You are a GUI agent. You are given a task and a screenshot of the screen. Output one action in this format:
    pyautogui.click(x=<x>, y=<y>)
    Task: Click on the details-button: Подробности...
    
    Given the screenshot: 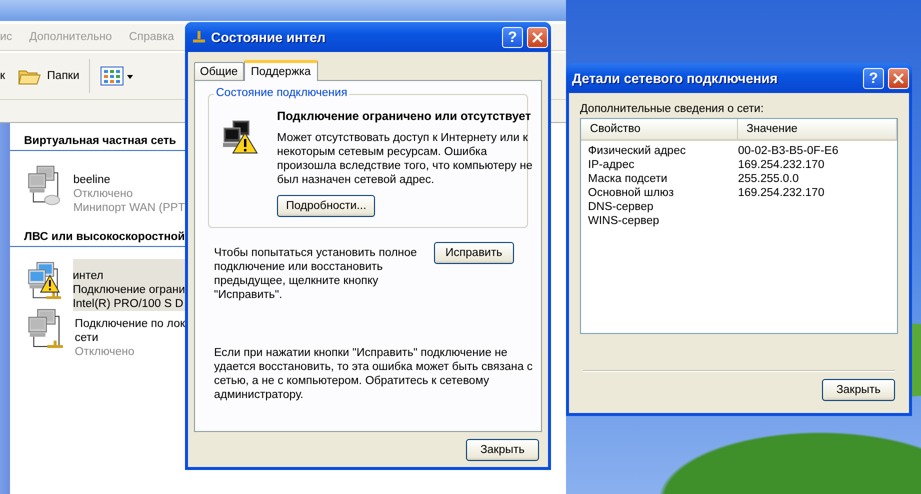 What is the action you would take?
    pyautogui.click(x=326, y=206)
    